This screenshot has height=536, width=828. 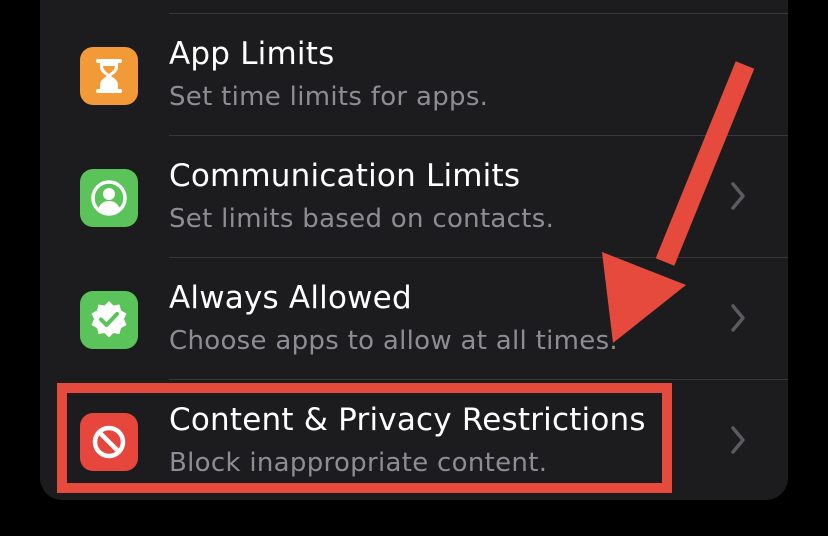 I want to click on annotation-arrow, so click(x=678, y=202).